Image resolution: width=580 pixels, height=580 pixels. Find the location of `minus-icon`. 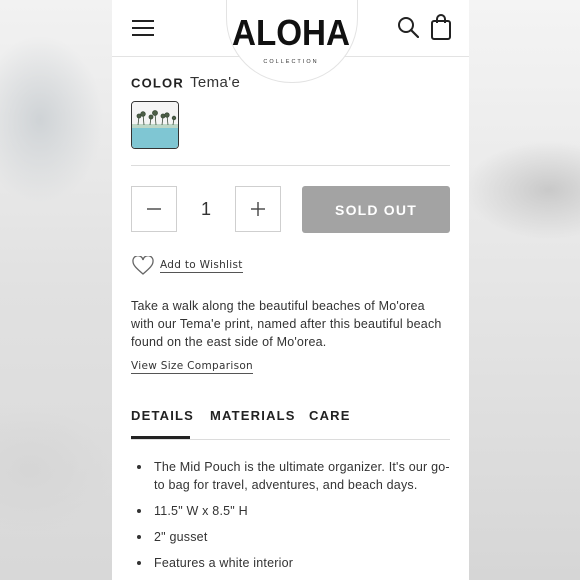

minus-icon is located at coordinates (154, 209).